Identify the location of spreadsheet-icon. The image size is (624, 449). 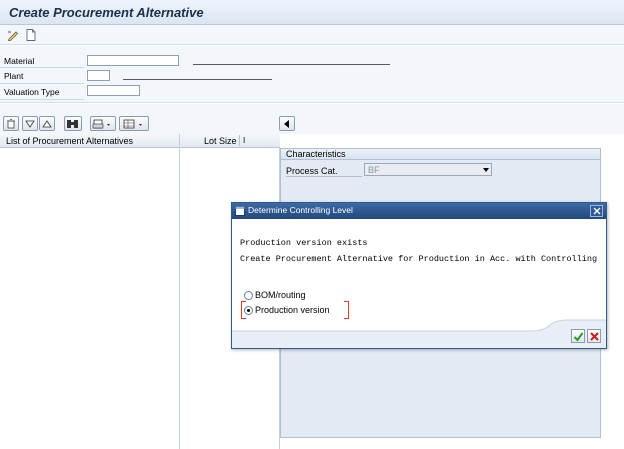
(132, 124).